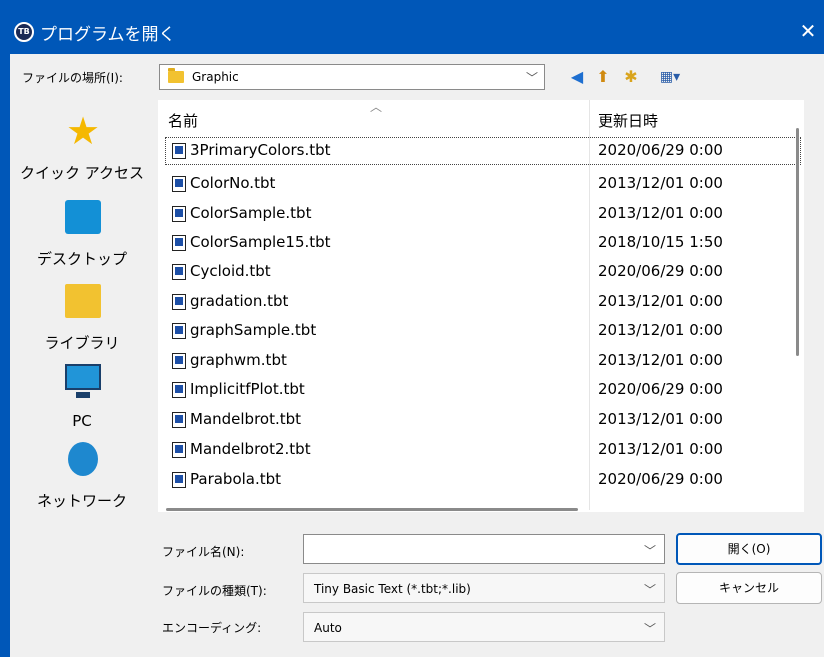 The width and height of the screenshot is (824, 657). Describe the element at coordinates (483, 214) in the screenshot. I see `file-row: ColorSample.tbt 2013/12/01 0:00` at that location.